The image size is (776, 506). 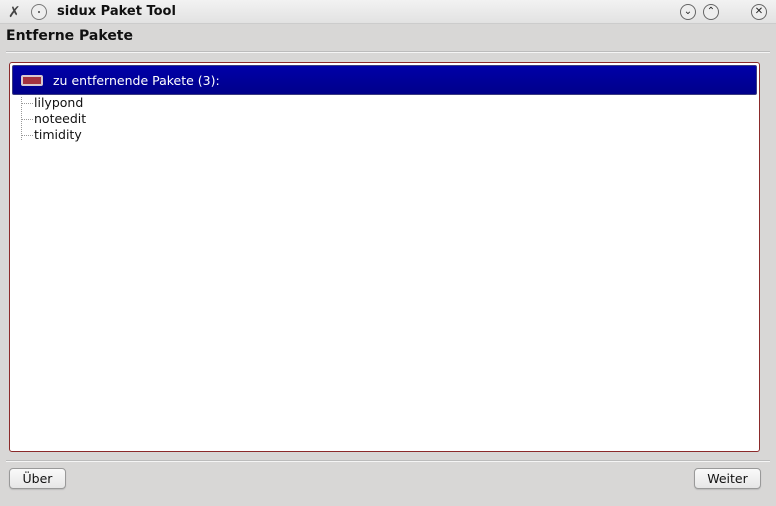 I want to click on list-item: timidity, so click(x=58, y=135).